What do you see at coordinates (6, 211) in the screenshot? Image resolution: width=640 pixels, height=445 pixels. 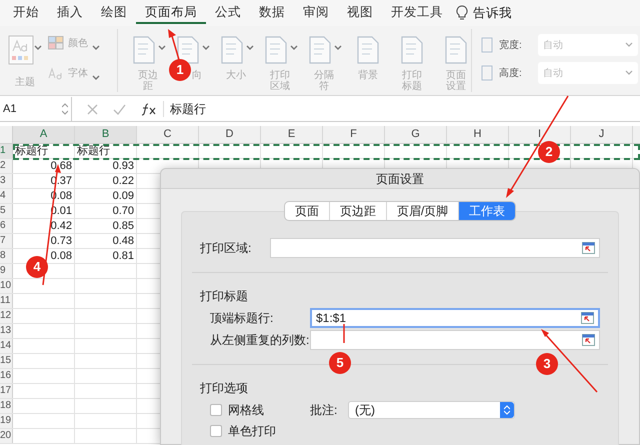 I see `row-header: 5` at bounding box center [6, 211].